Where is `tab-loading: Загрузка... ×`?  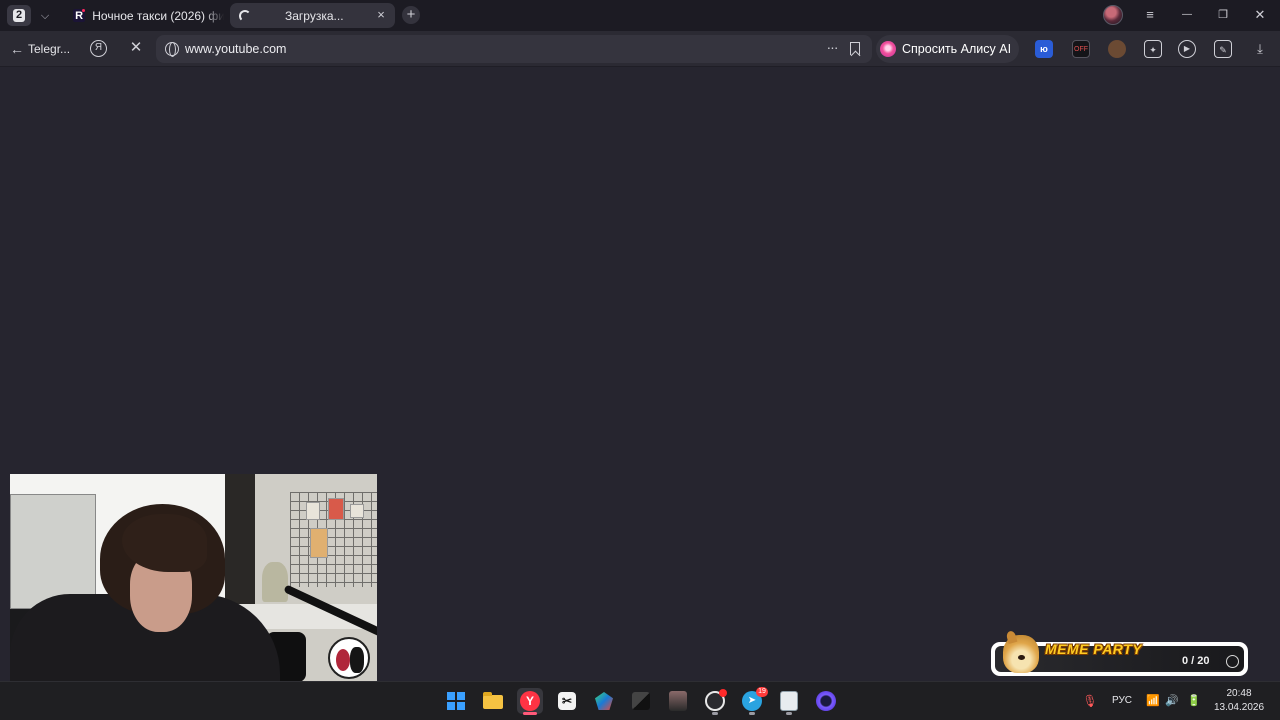
tab-loading: Загрузка... × is located at coordinates (312, 15).